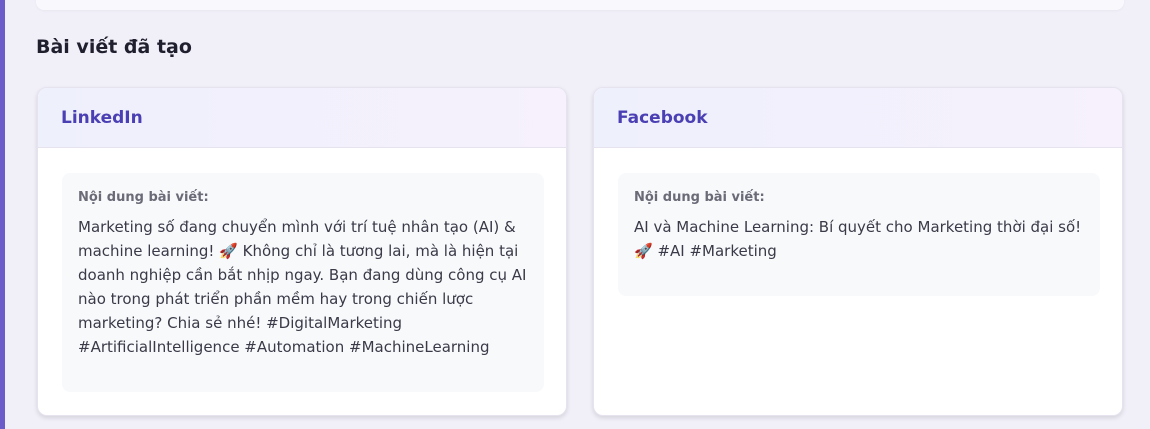  What do you see at coordinates (102, 117) in the screenshot?
I see `platform-title: LinkedIn` at bounding box center [102, 117].